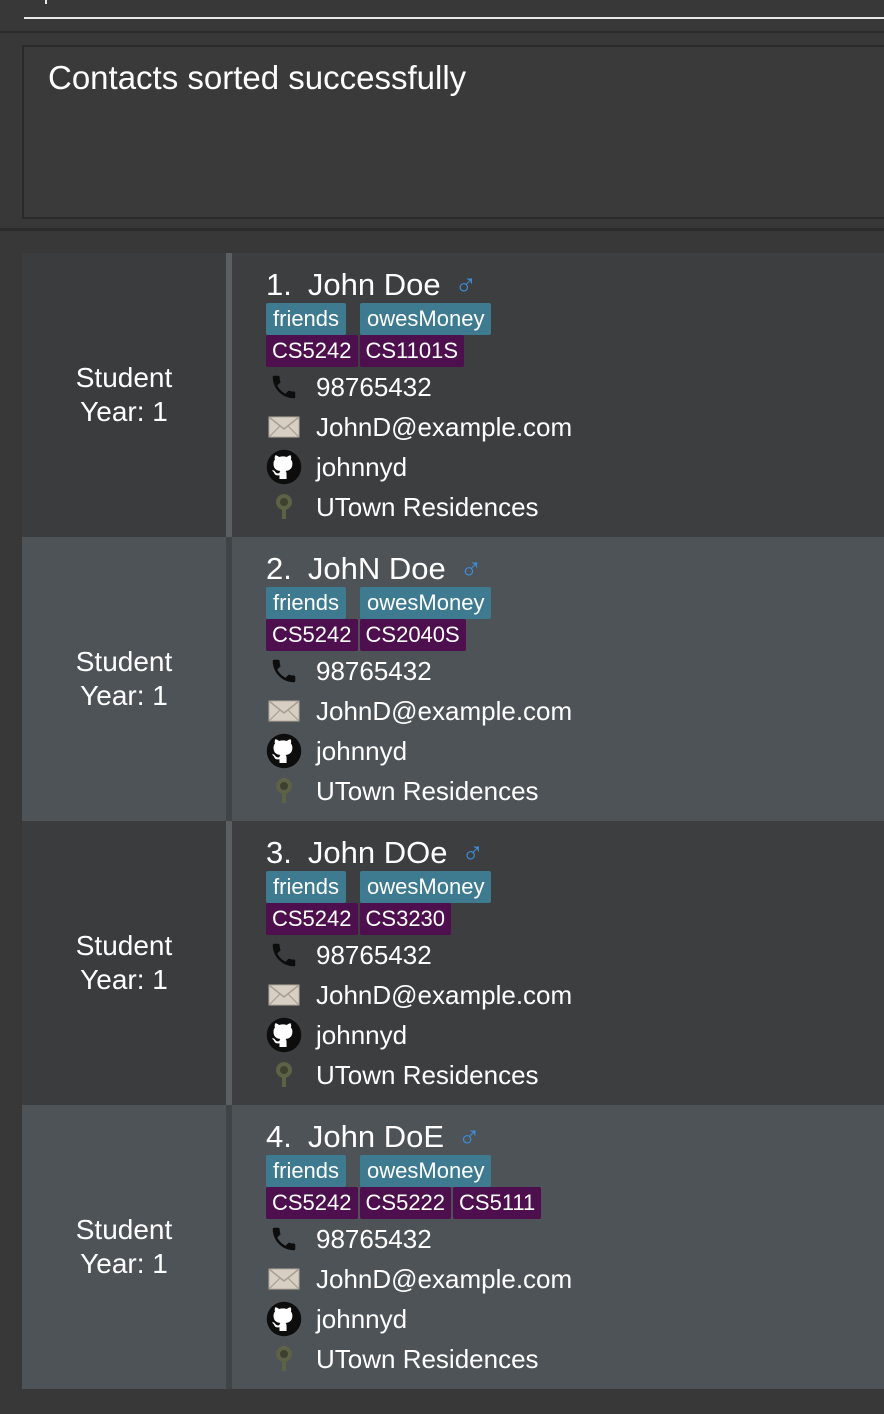 Image resolution: width=884 pixels, height=1414 pixels. Describe the element at coordinates (46, 2) in the screenshot. I see `text-caret` at that location.